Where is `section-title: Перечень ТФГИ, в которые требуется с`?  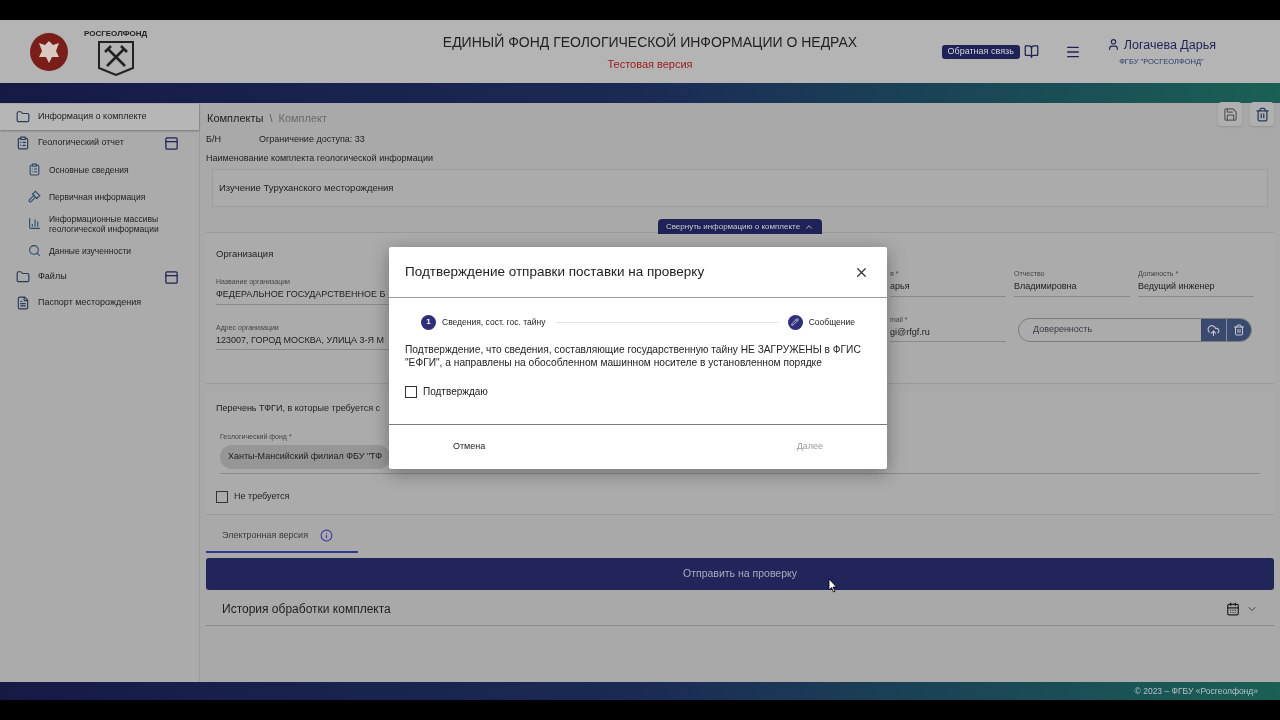
section-title: Перечень ТФГИ, в которые требуется с is located at coordinates (299, 408).